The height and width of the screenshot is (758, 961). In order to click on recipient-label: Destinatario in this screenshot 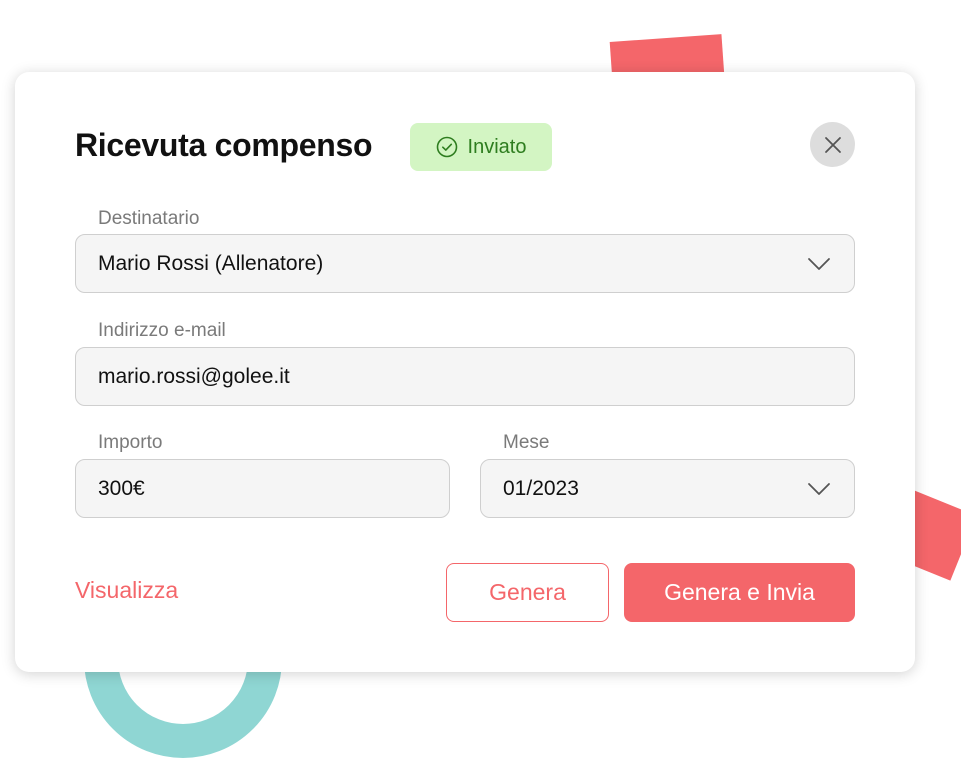, I will do `click(149, 218)`.